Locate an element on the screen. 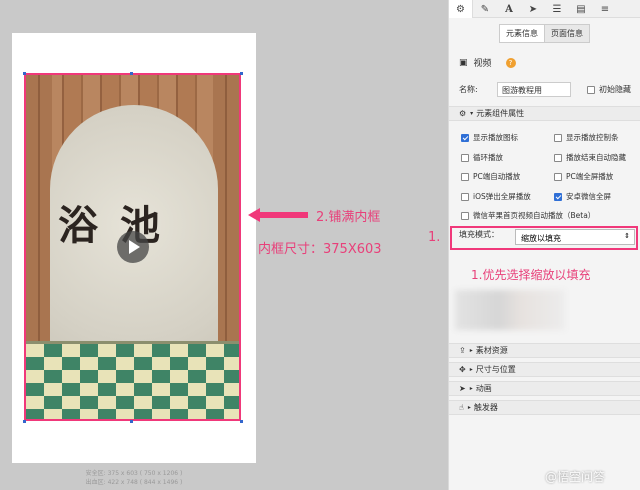 Image resolution: width=640 pixels, height=490 pixels. name-row: 名称: 图游教程用 初始隐藏 is located at coordinates (544, 89).